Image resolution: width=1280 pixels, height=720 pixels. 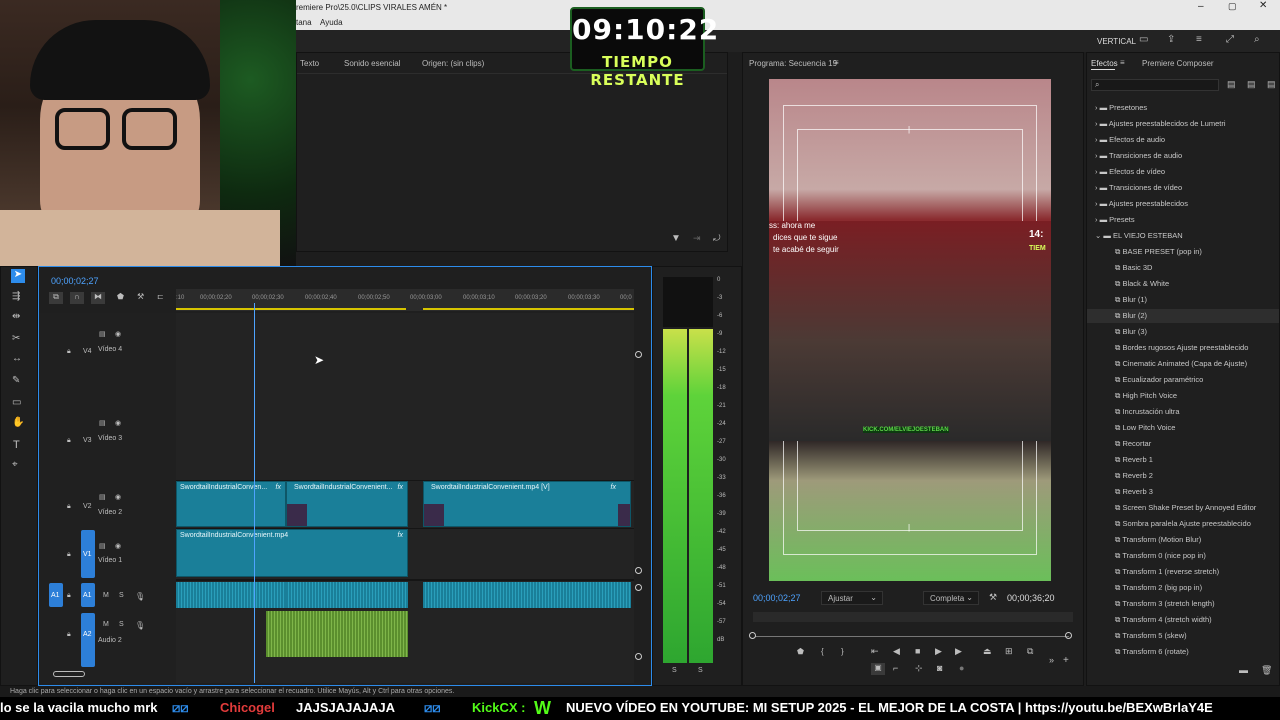 I want to click on more-icon: », so click(x=1051, y=660).